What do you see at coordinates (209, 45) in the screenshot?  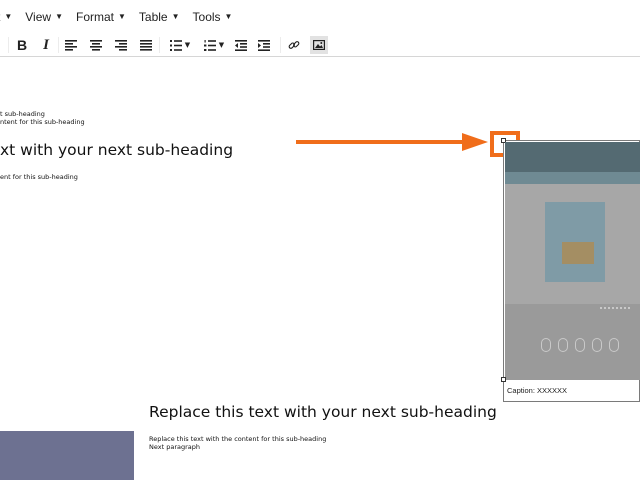 I see `numbered-list-icon` at bounding box center [209, 45].